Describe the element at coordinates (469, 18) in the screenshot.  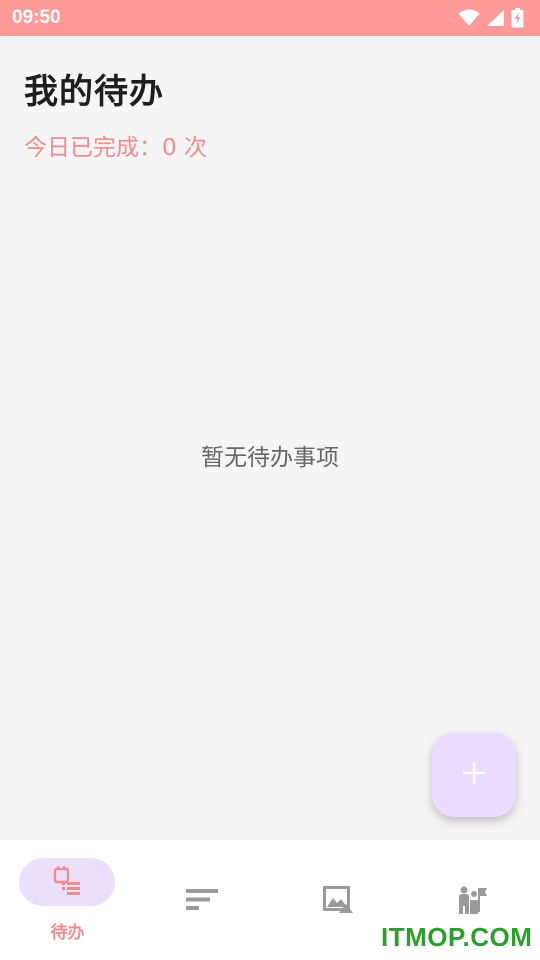
I see `wifi-icon` at that location.